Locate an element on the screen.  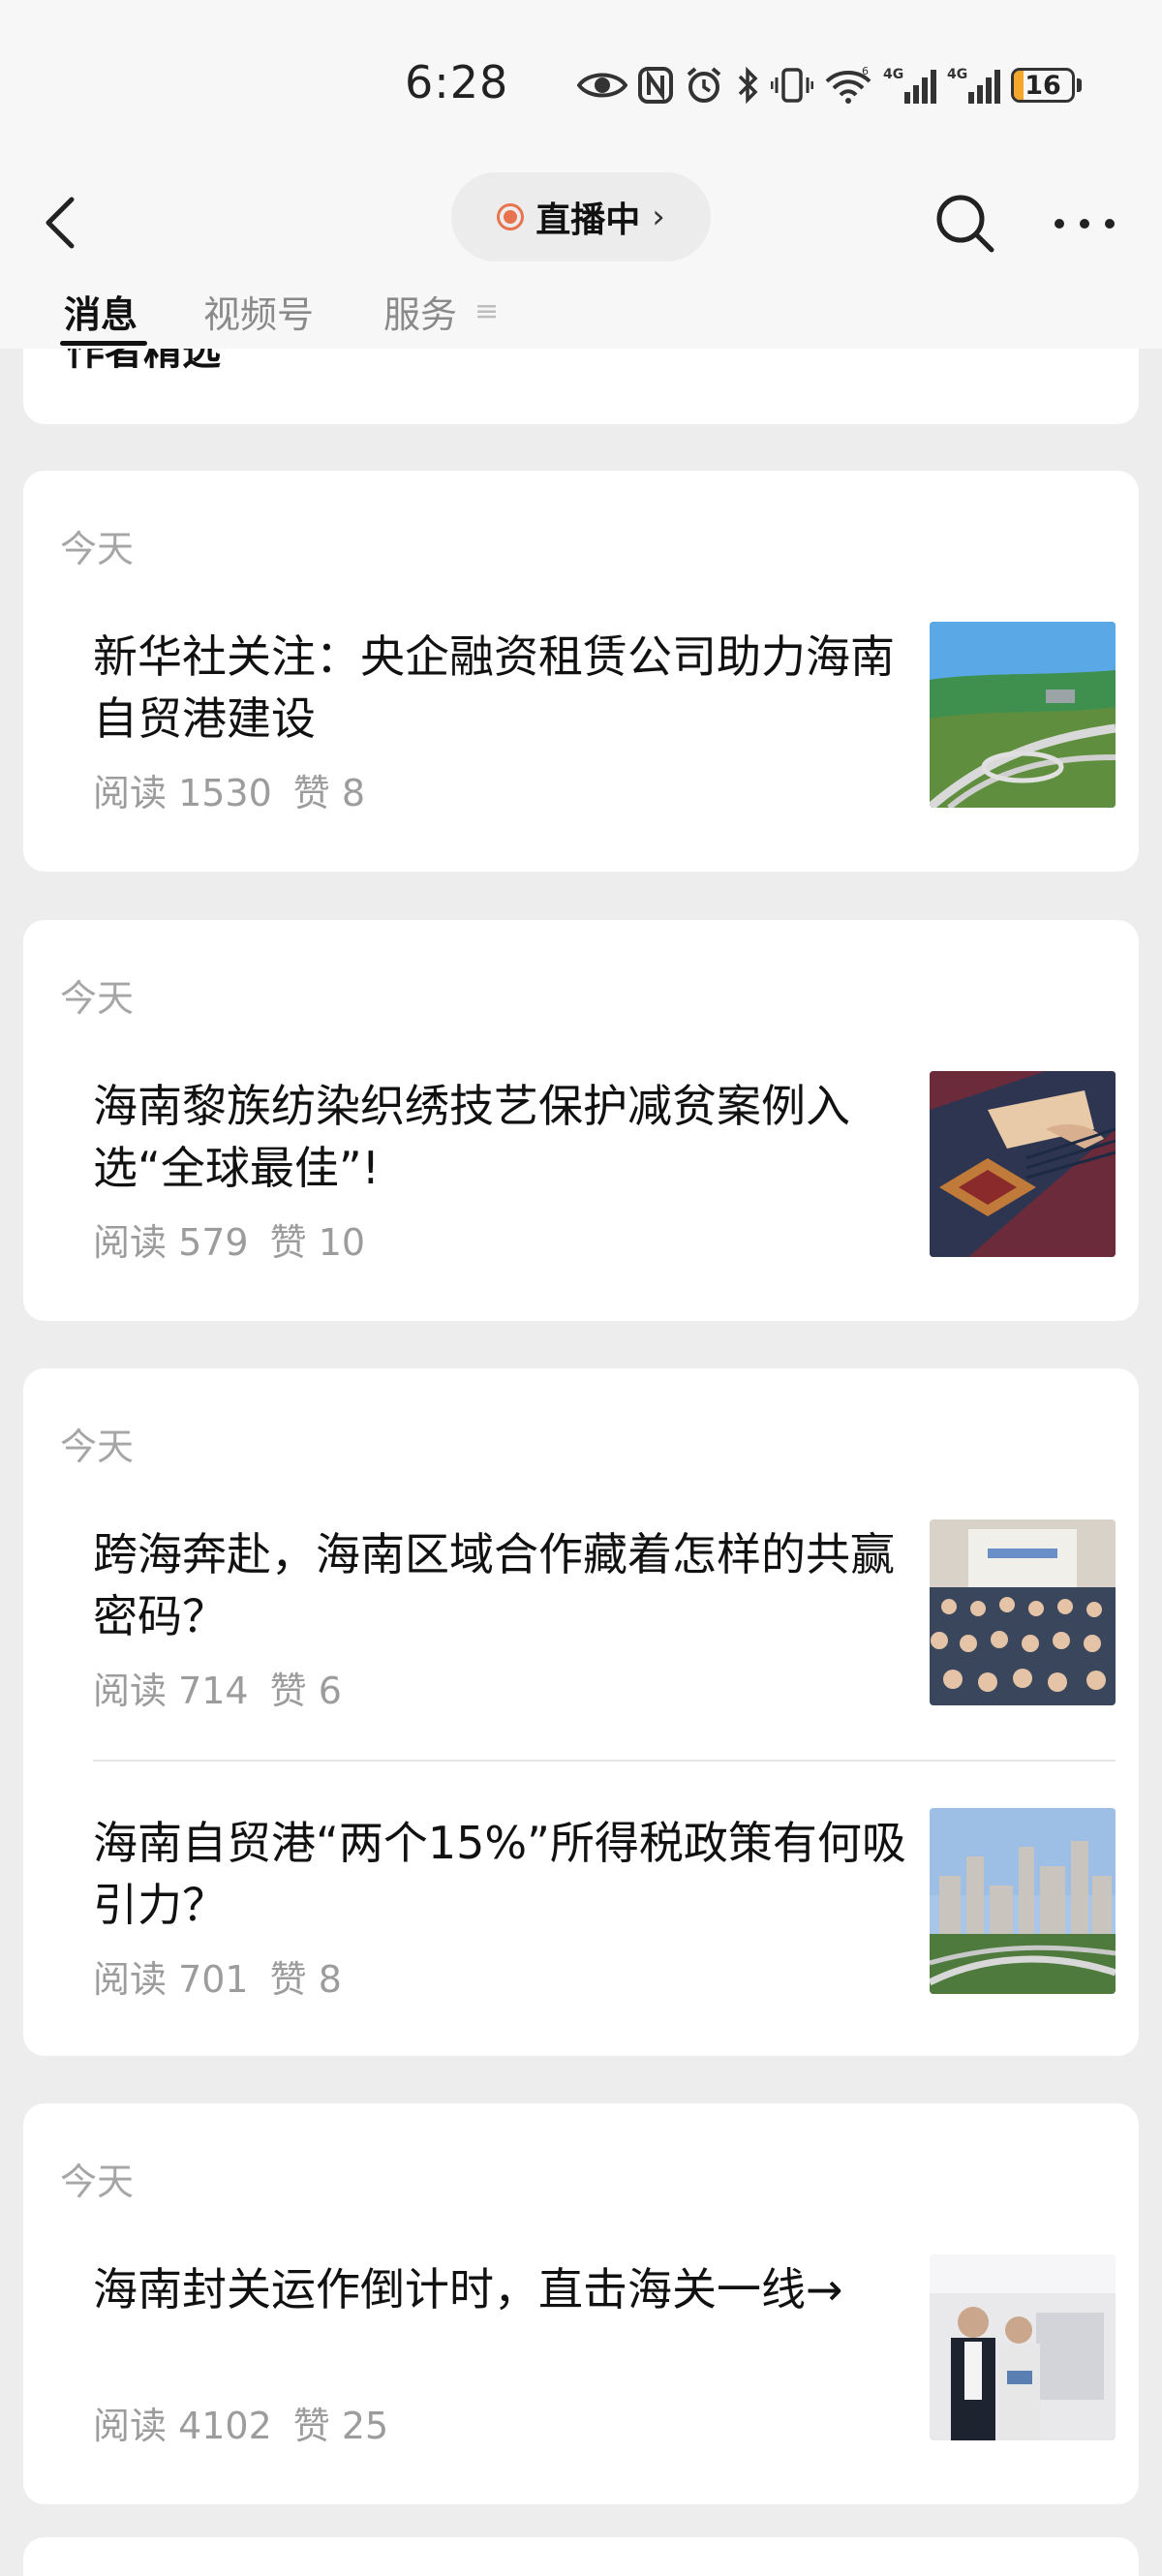
live-status-button: 直播中 › is located at coordinates (581, 216).